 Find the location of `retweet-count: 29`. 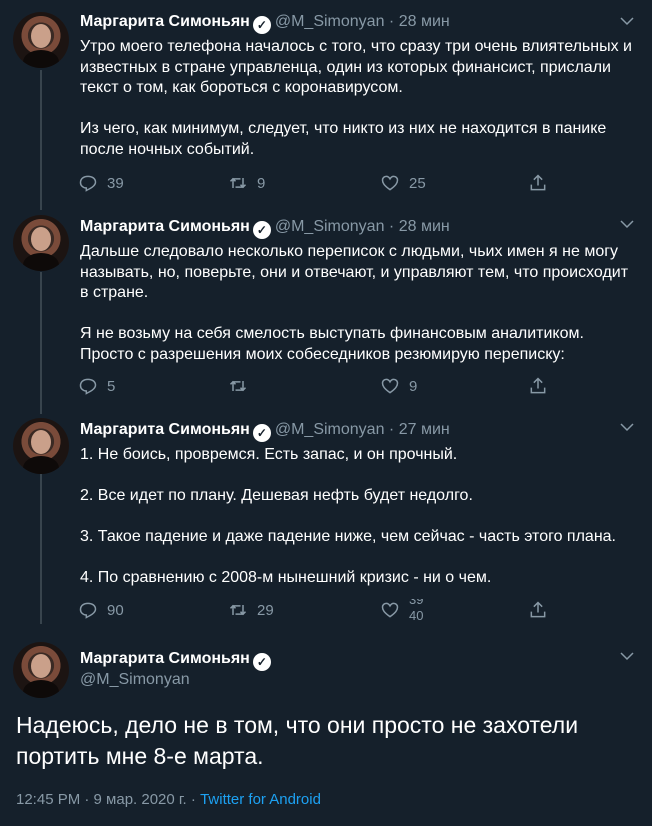

retweet-count: 29 is located at coordinates (265, 610).